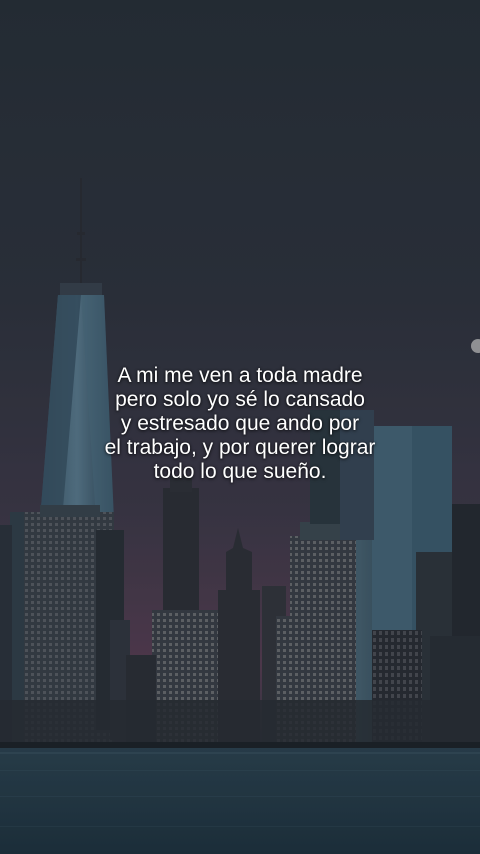 This screenshot has height=854, width=480. What do you see at coordinates (240, 447) in the screenshot?
I see `caption-line-4: el trabajo, y por querer lograr` at bounding box center [240, 447].